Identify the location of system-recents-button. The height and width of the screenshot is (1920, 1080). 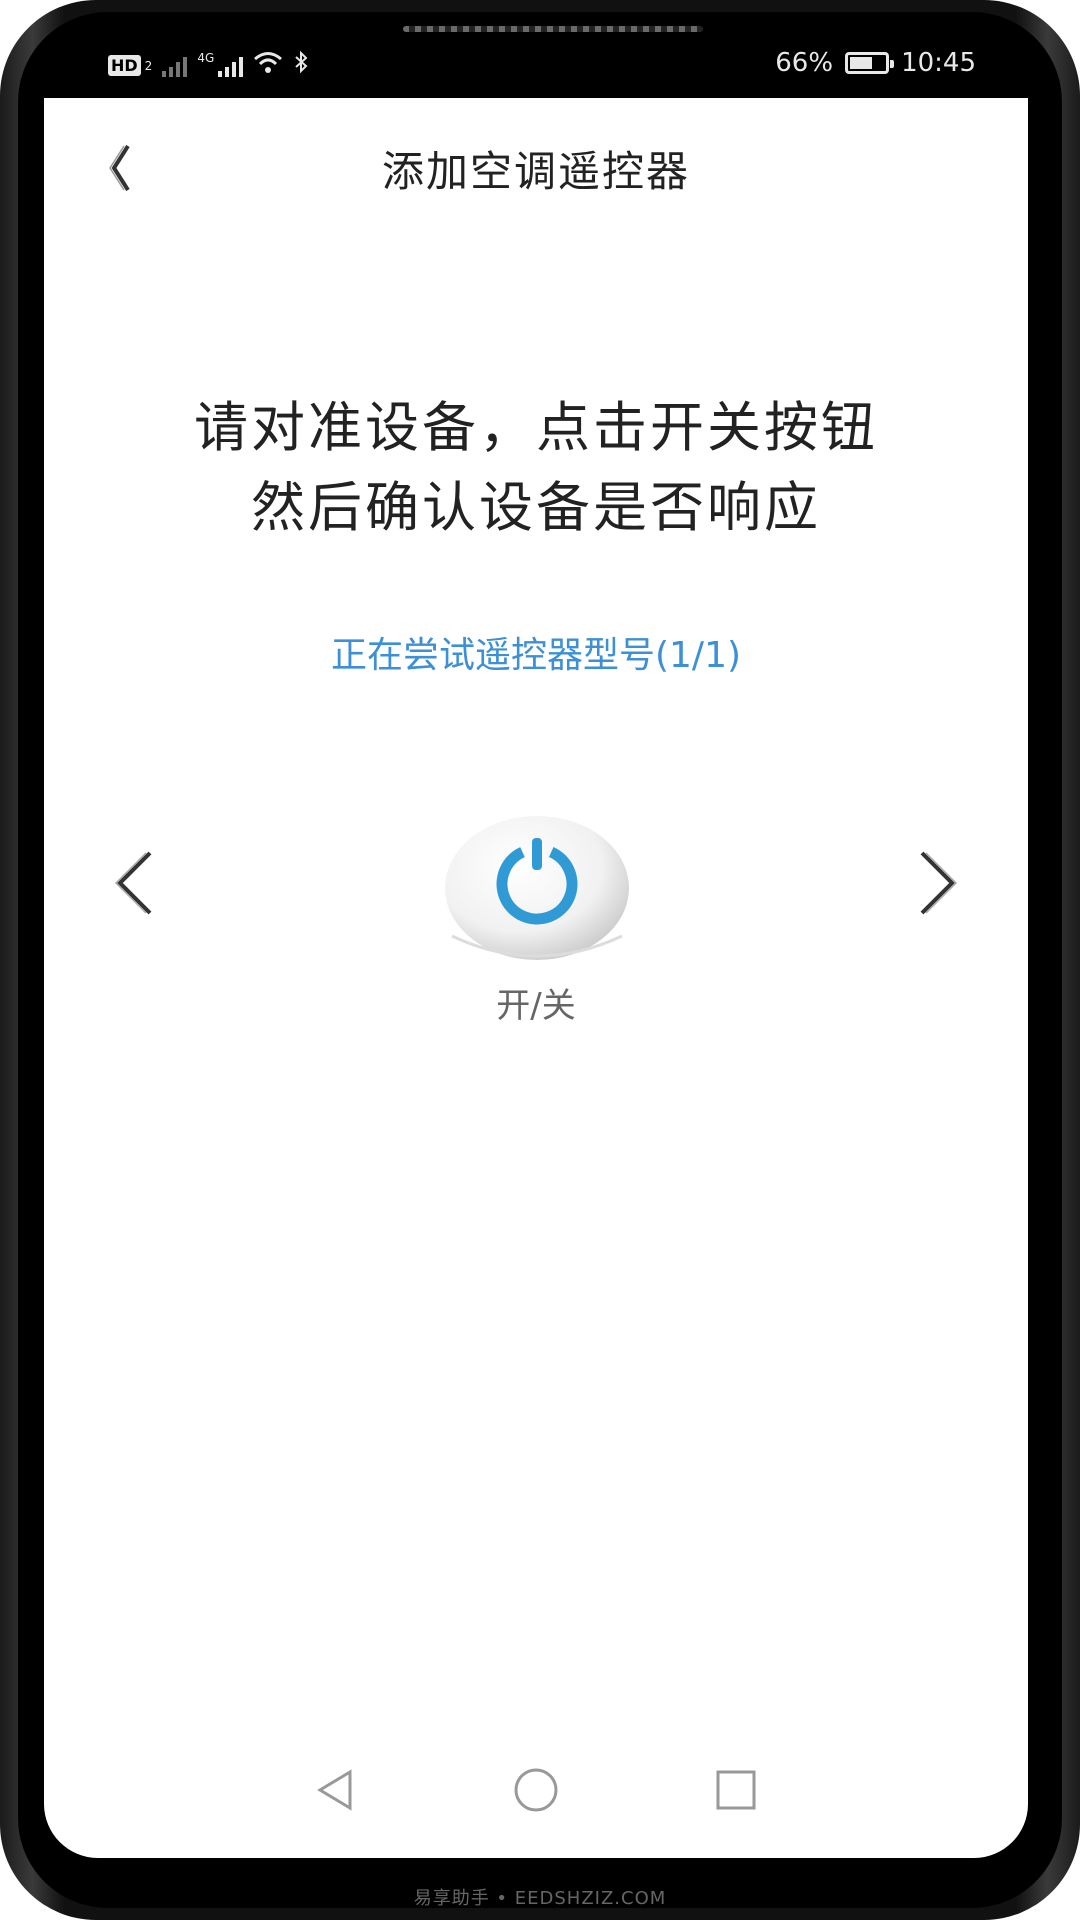
(736, 1790).